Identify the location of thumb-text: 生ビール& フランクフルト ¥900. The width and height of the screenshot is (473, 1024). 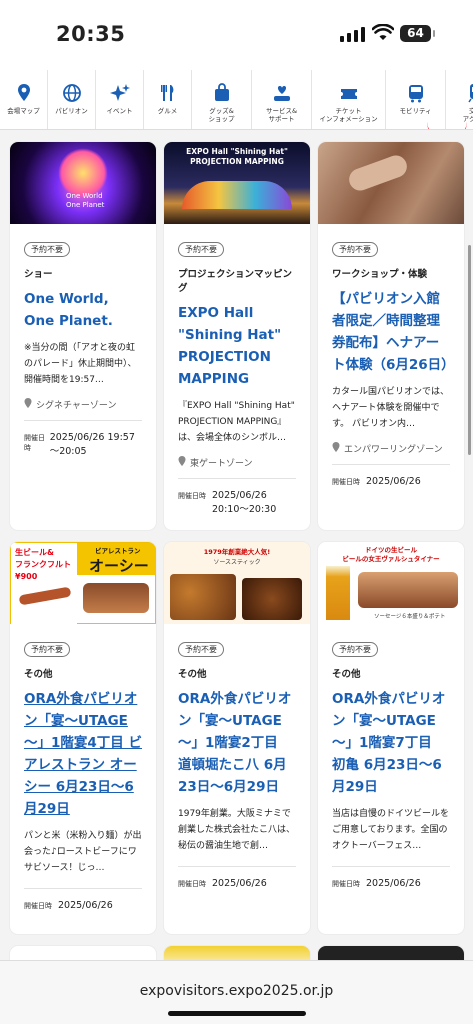
(43, 564).